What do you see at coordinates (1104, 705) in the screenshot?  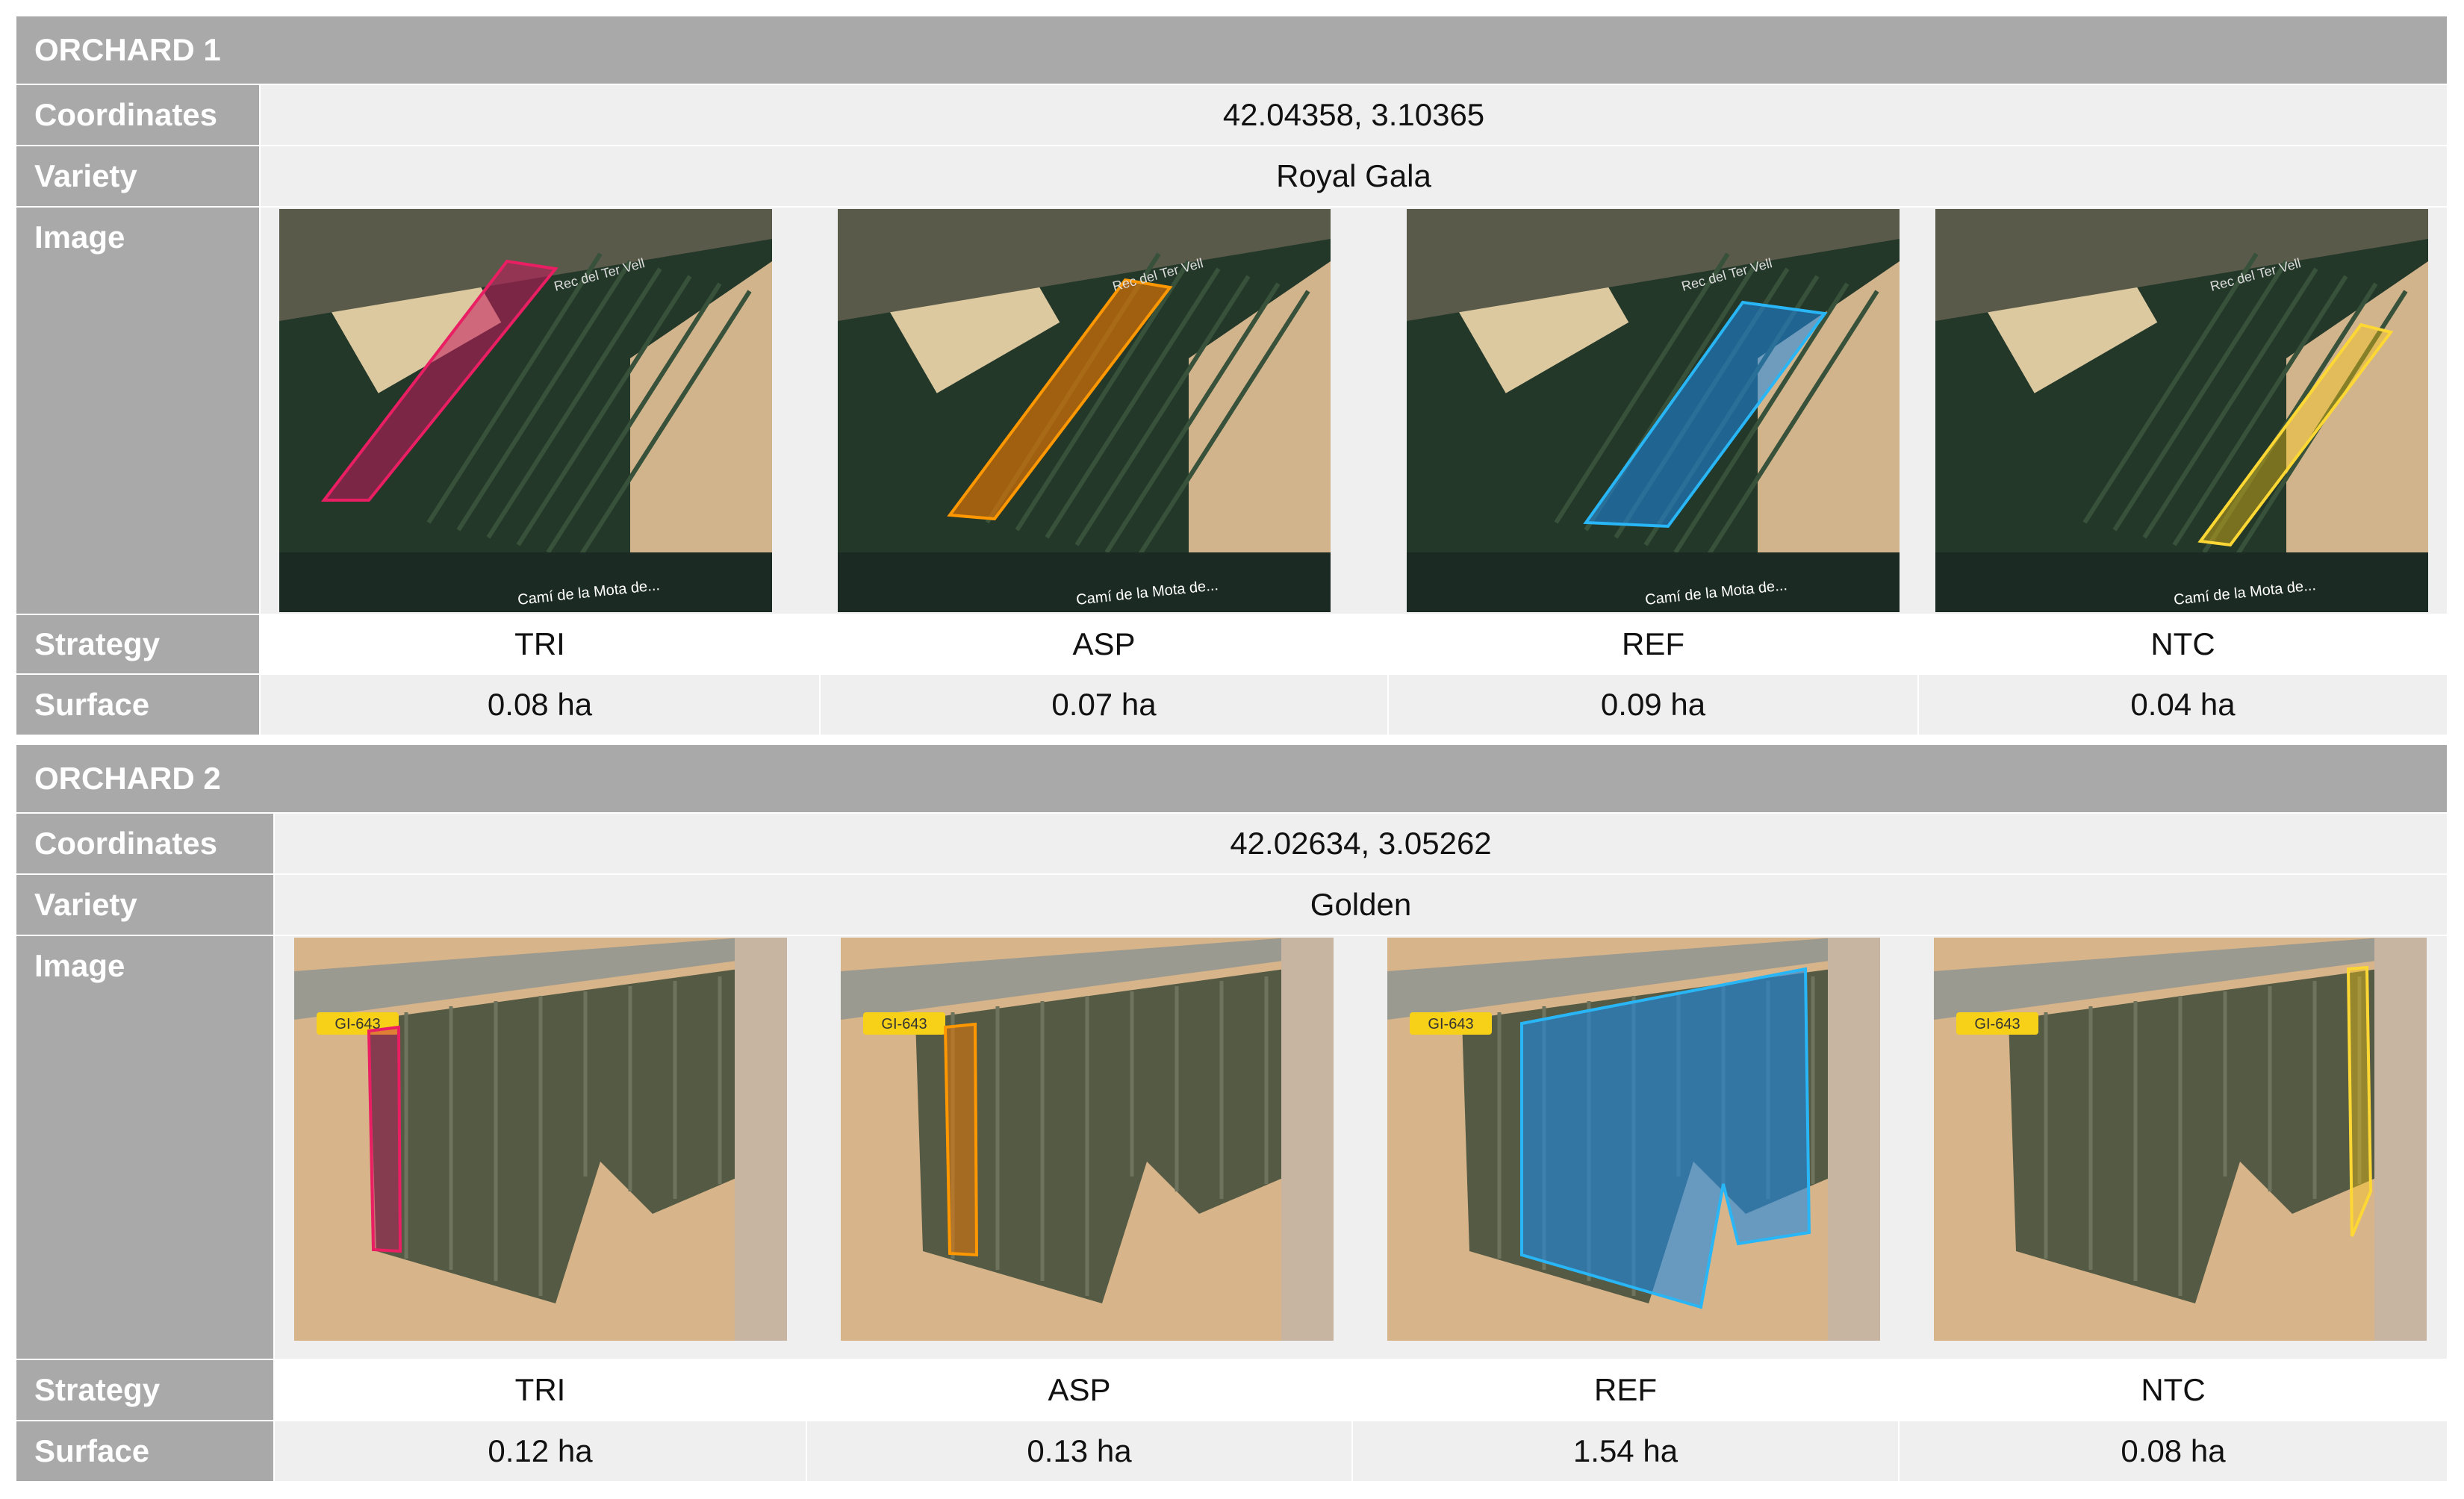 I see `surface-asp: 0.07 ha` at bounding box center [1104, 705].